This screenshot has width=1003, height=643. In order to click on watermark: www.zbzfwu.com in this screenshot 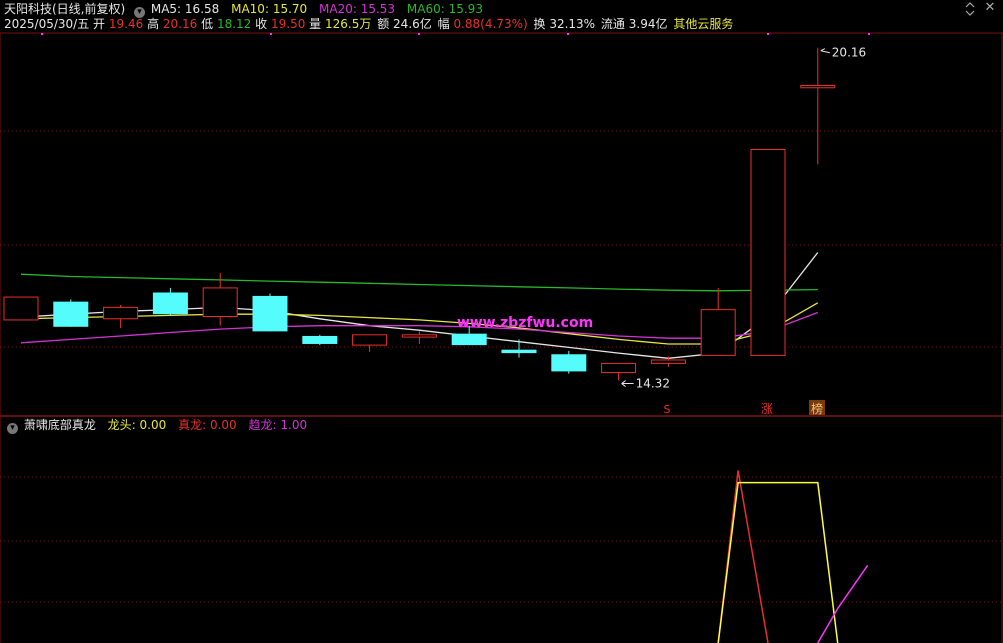, I will do `click(525, 323)`.